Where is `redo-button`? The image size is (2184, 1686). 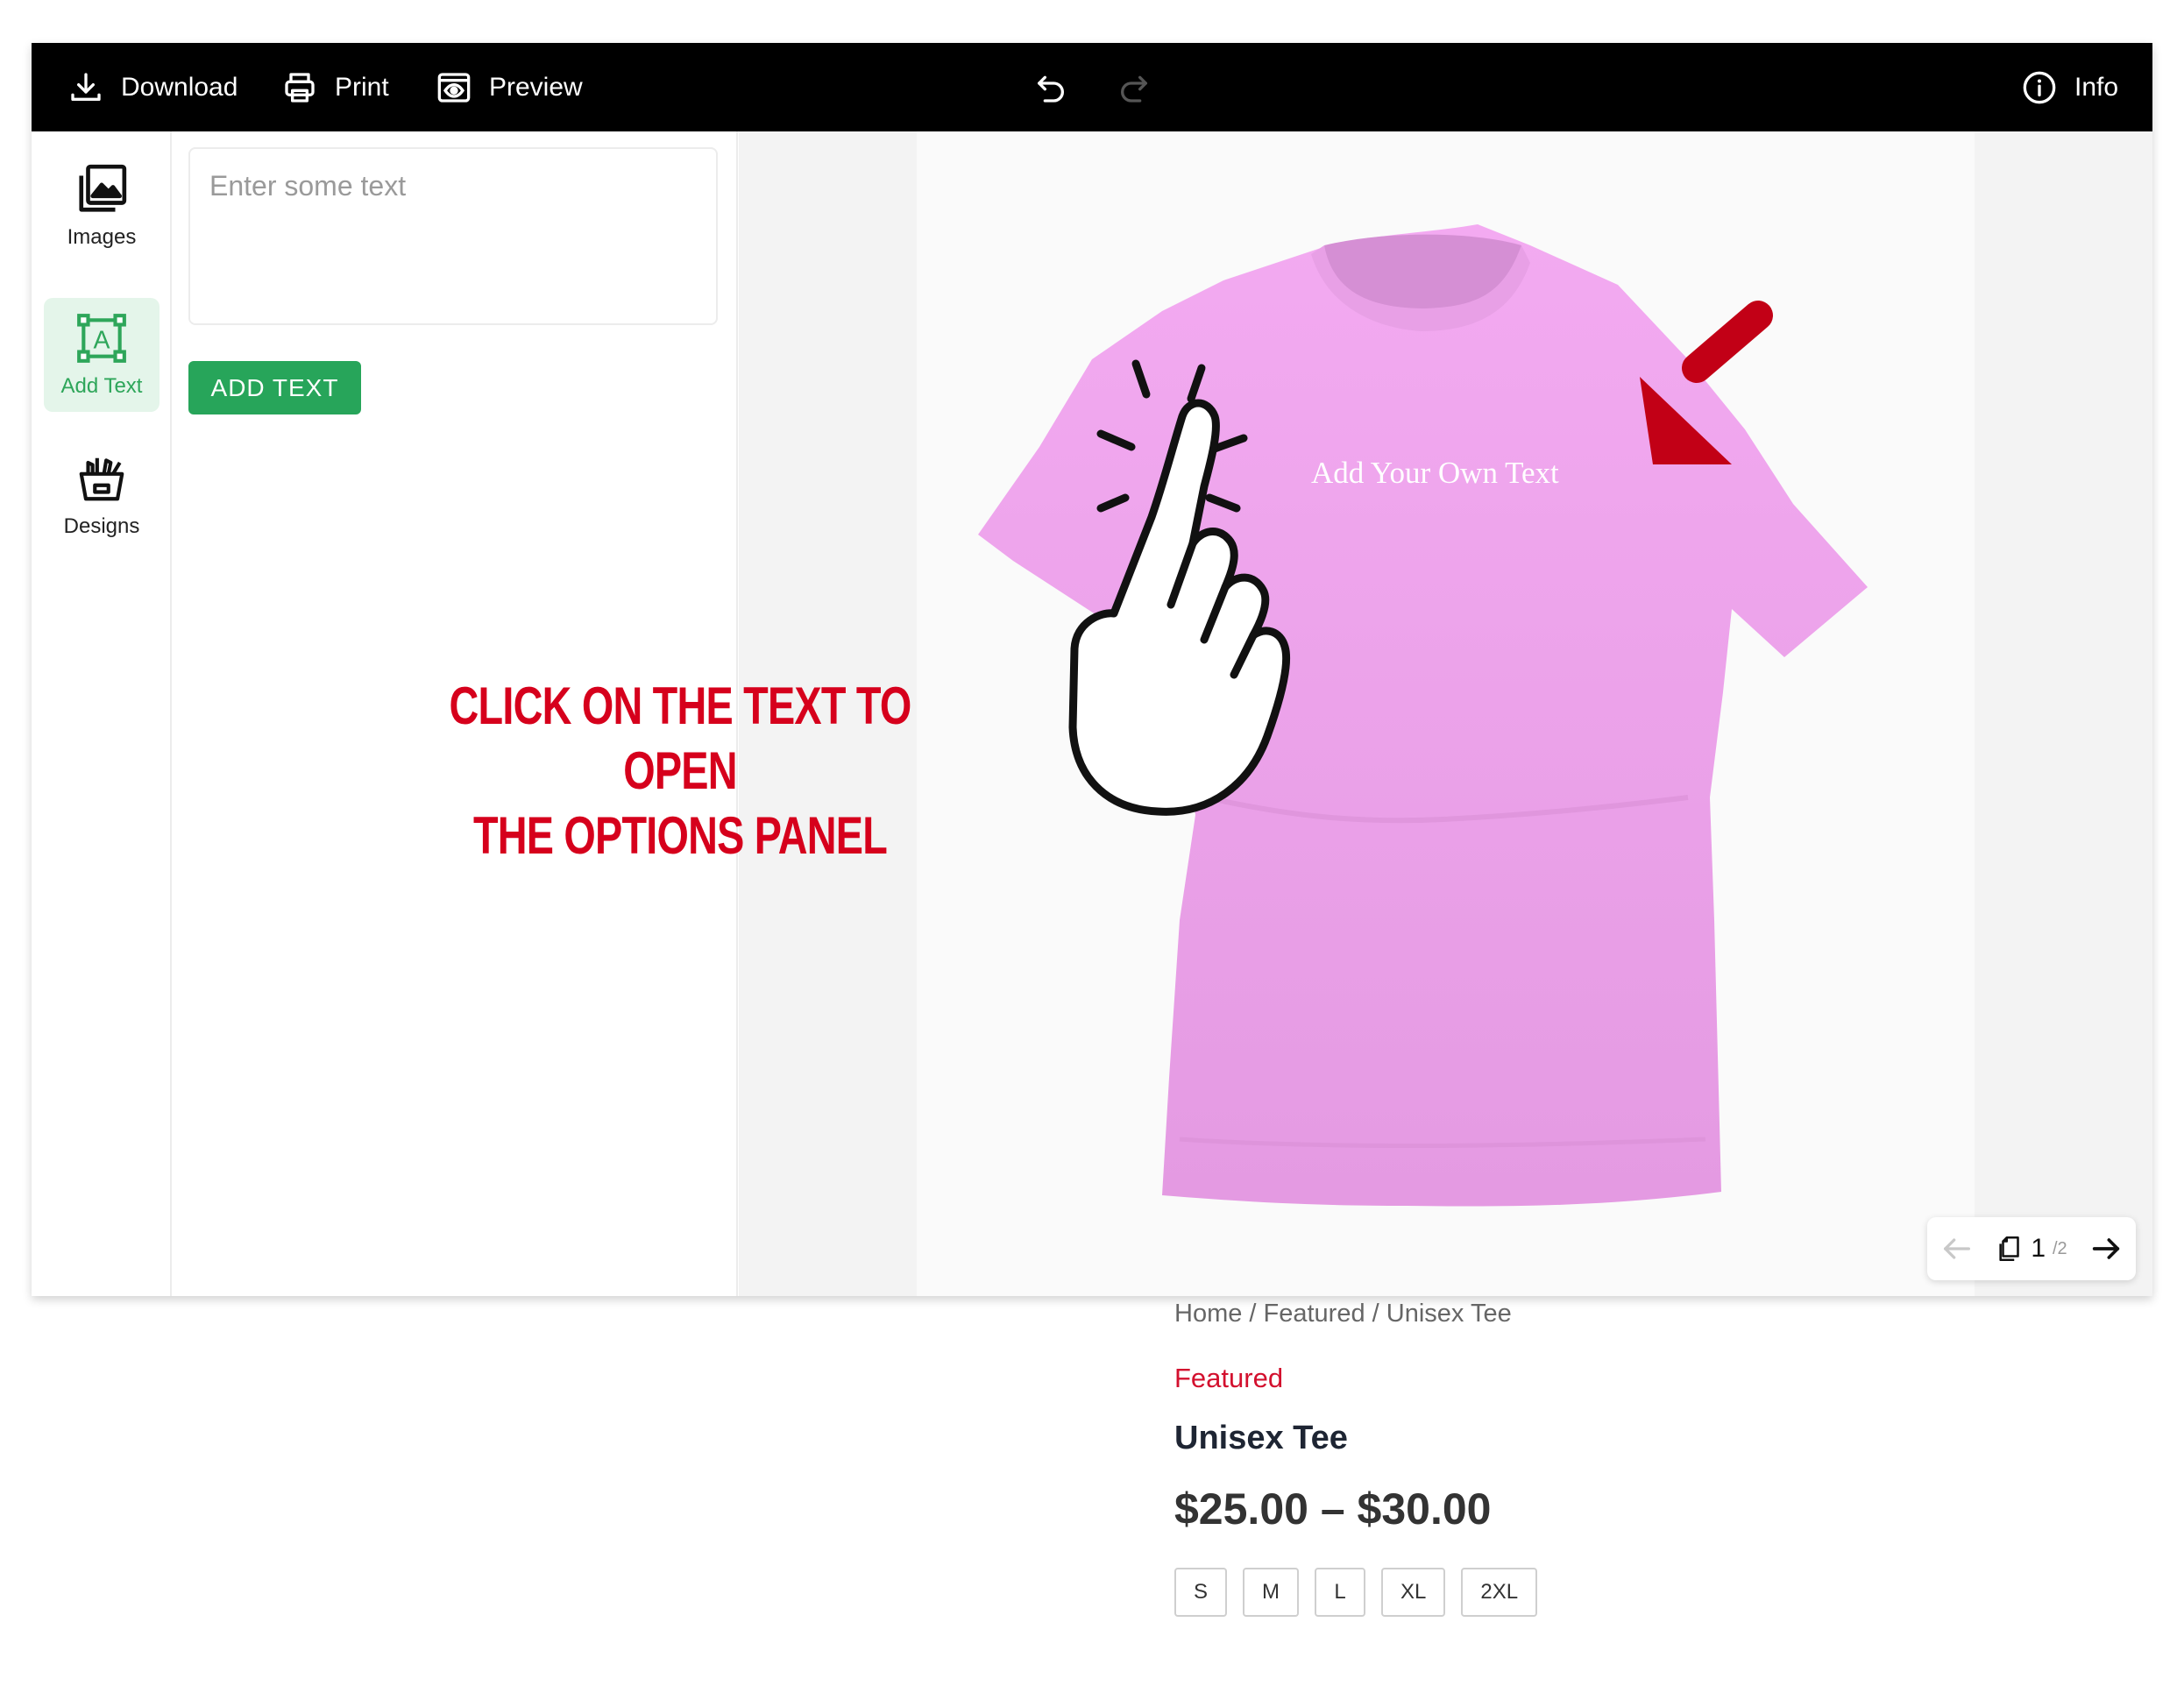
redo-button is located at coordinates (1134, 87).